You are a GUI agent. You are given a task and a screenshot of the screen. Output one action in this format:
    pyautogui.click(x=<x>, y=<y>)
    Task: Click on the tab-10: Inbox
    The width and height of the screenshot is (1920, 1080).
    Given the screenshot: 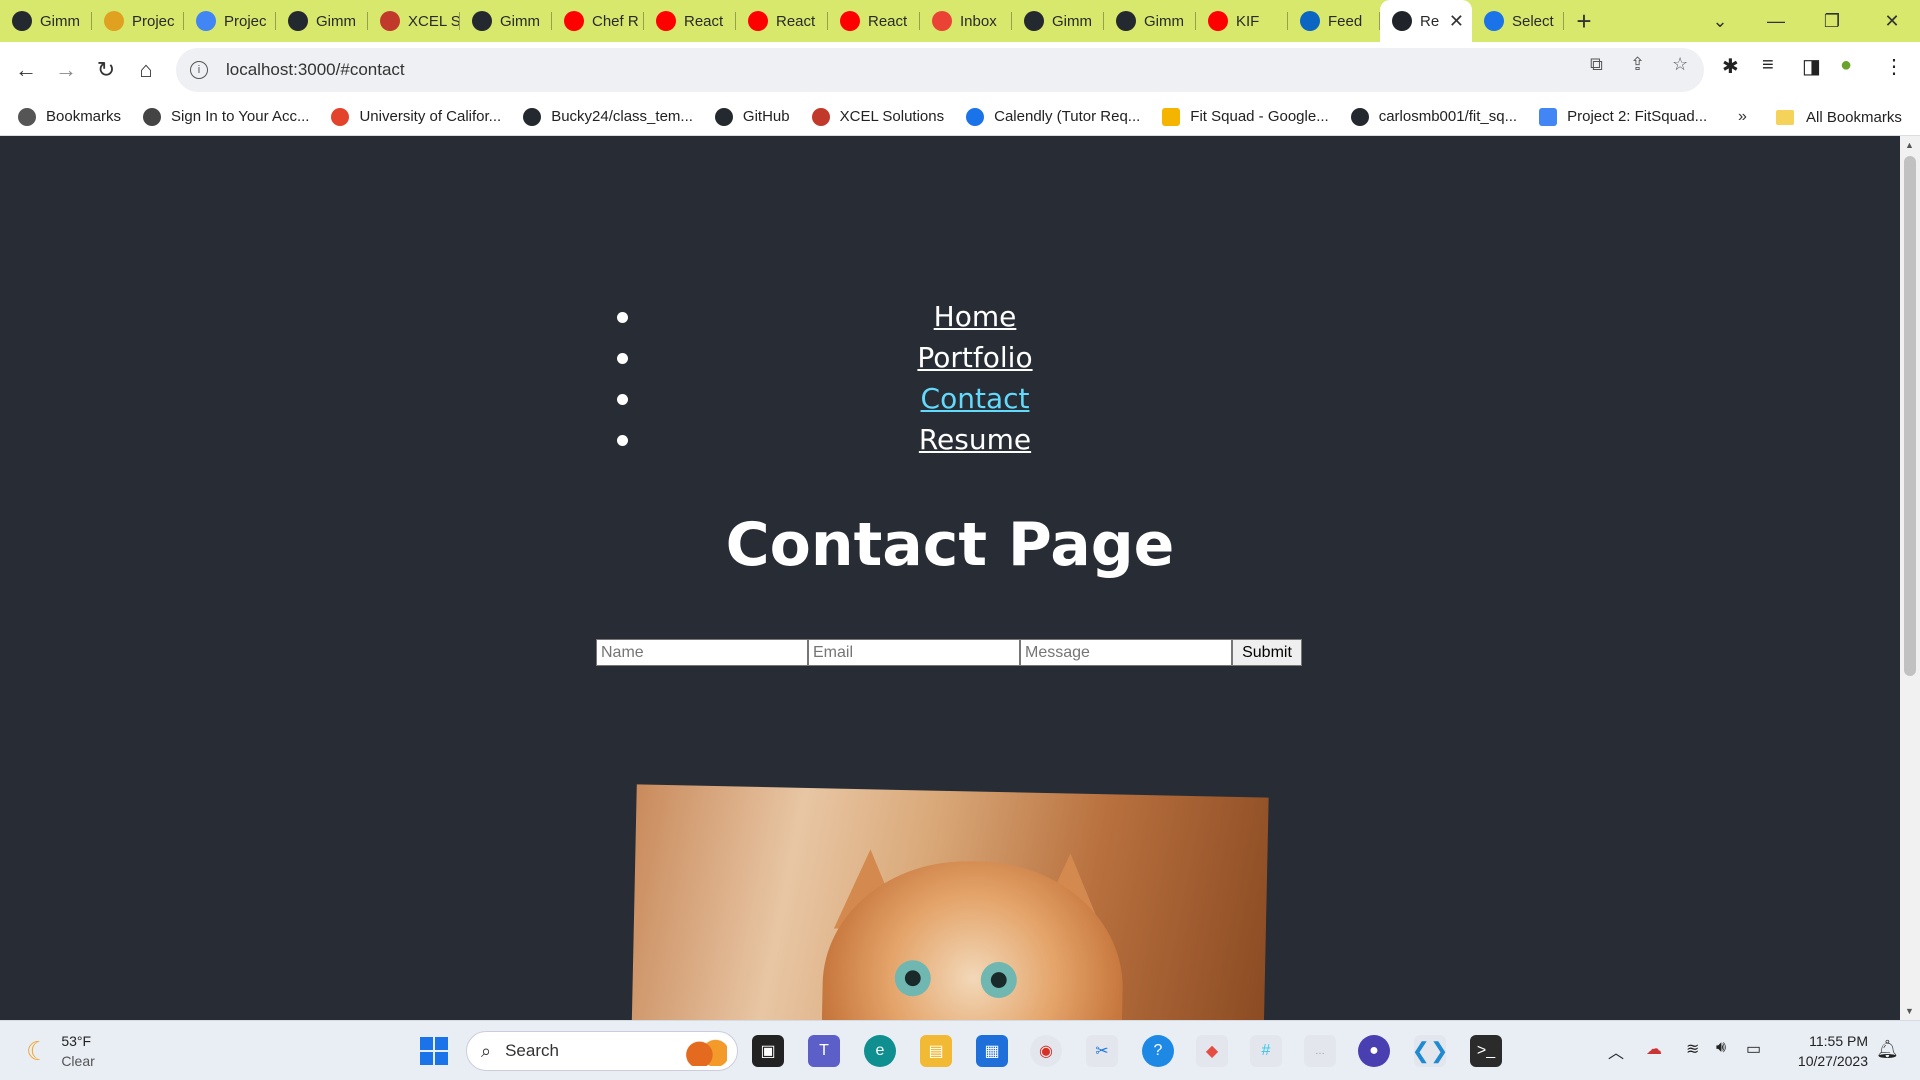 What is the action you would take?
    pyautogui.click(x=966, y=21)
    